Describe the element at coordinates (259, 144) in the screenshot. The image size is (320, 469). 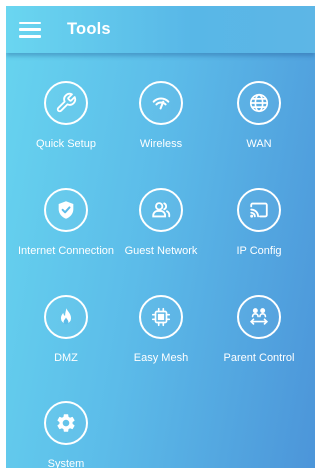
I see `tool-label: WAN` at that location.